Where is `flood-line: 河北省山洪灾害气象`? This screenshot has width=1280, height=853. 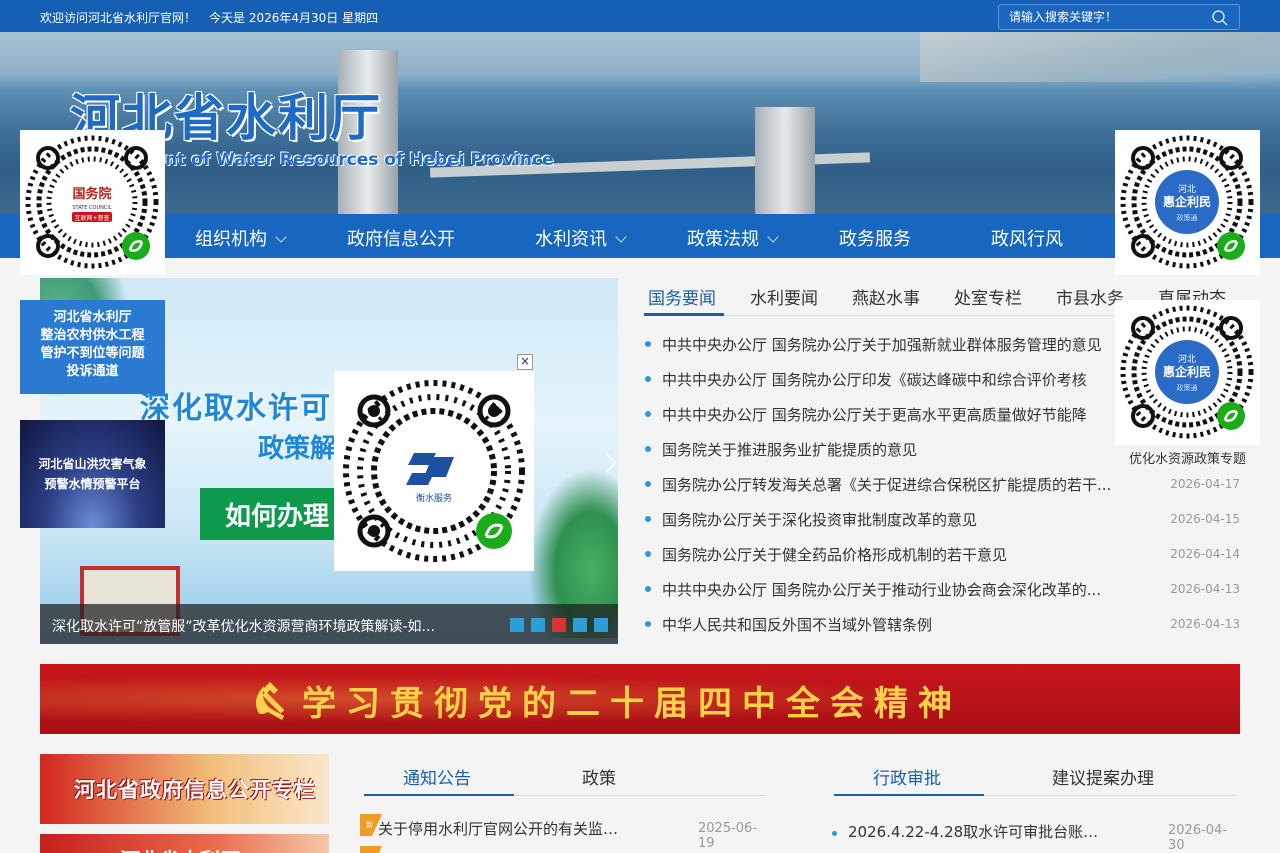 flood-line: 河北省山洪灾害气象 is located at coordinates (92, 464).